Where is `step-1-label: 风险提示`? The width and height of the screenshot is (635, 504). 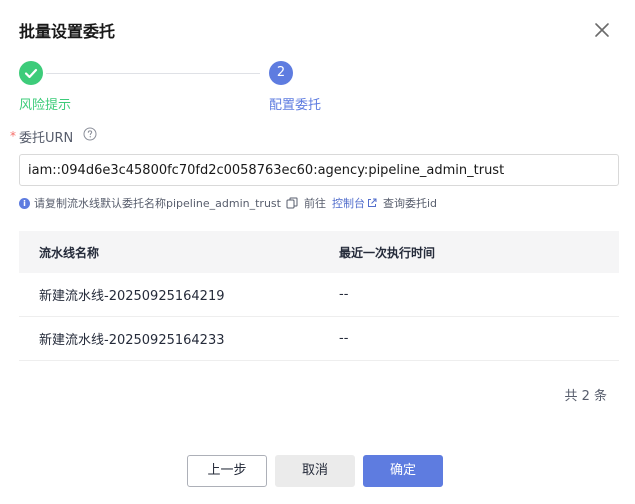
step-1-label: 风险提示 is located at coordinates (45, 105).